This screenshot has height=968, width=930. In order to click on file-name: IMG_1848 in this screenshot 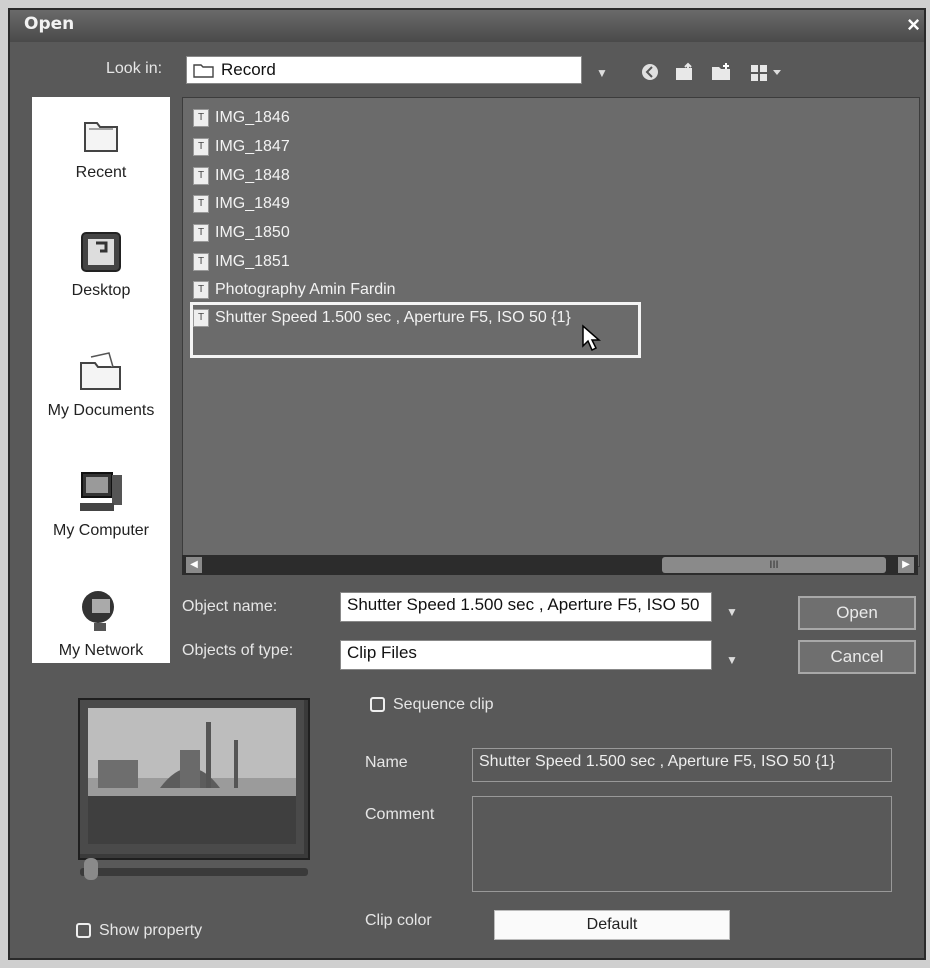, I will do `click(252, 175)`.